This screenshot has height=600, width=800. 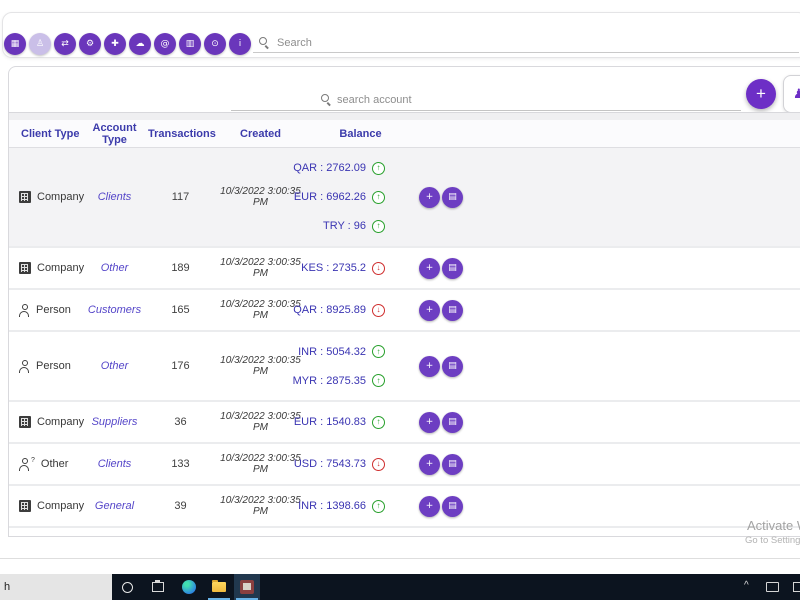 What do you see at coordinates (761, 94) in the screenshot?
I see `add-account-button: +` at bounding box center [761, 94].